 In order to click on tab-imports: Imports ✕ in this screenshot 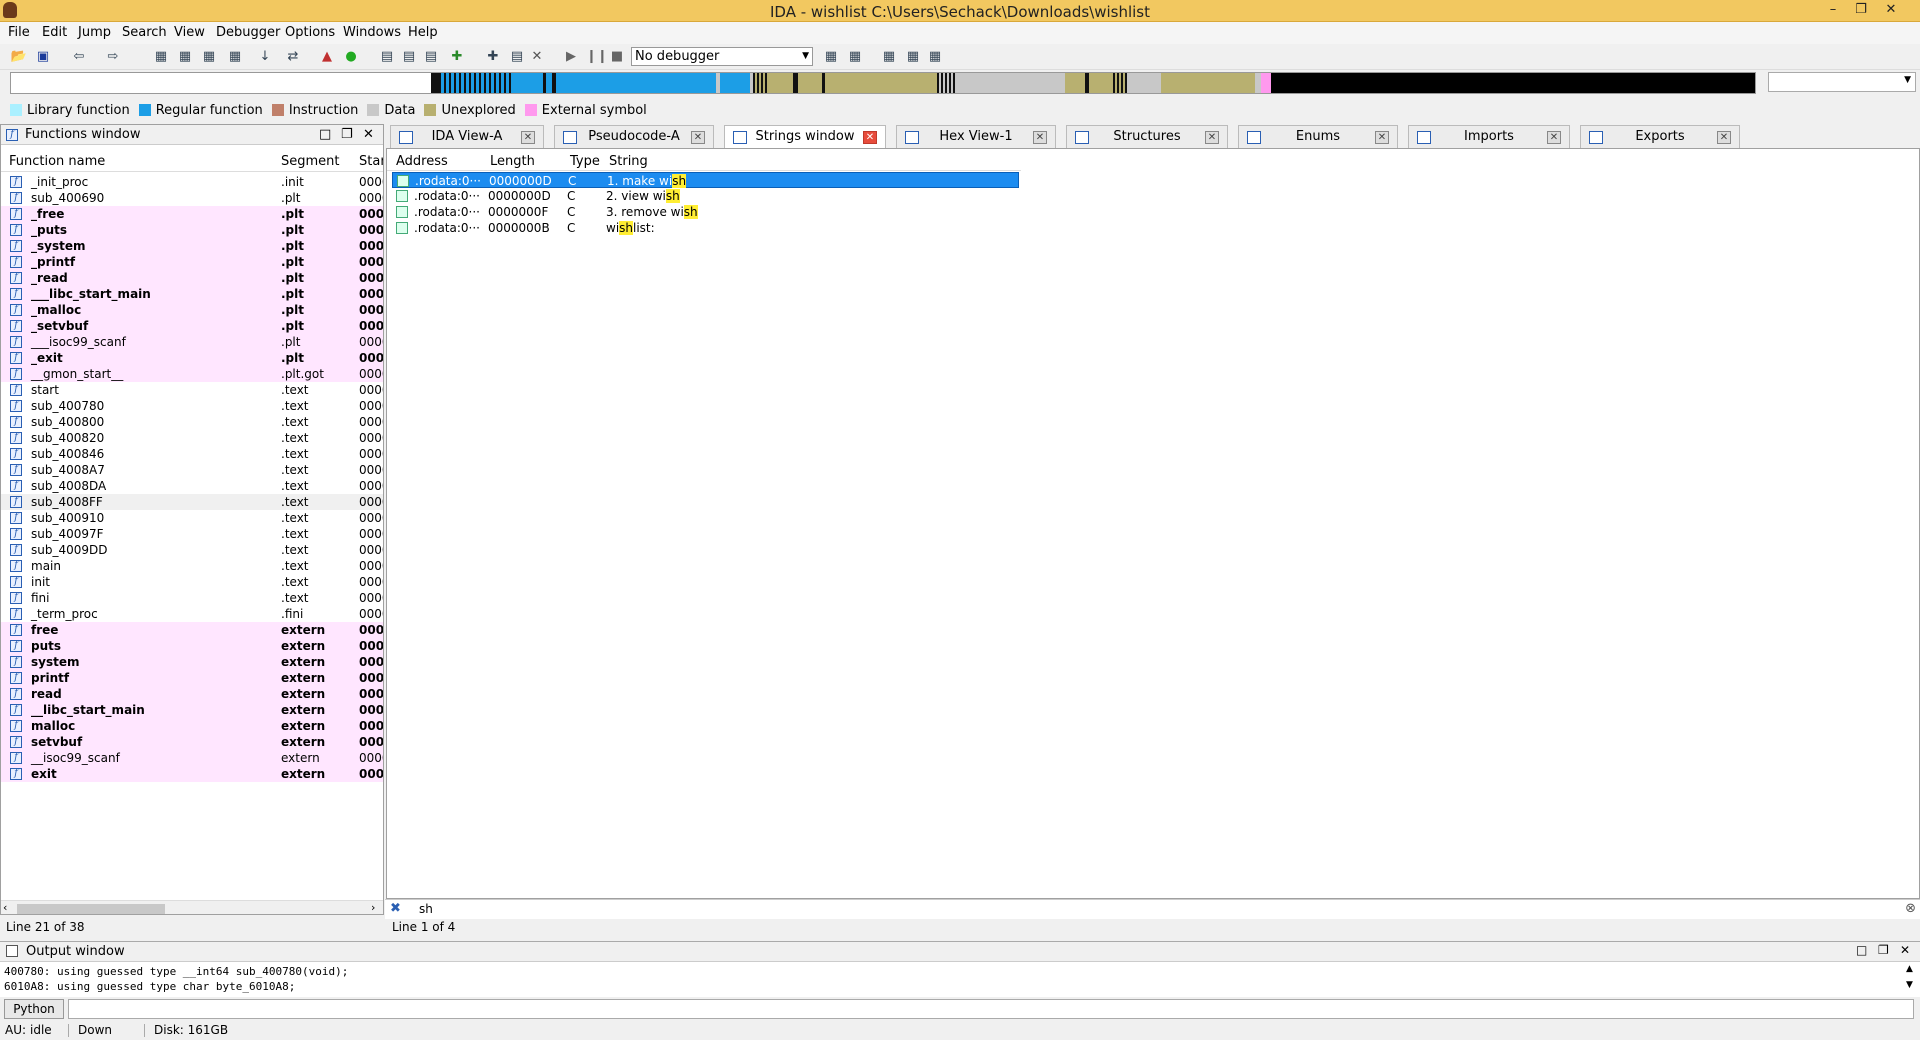, I will do `click(1489, 137)`.